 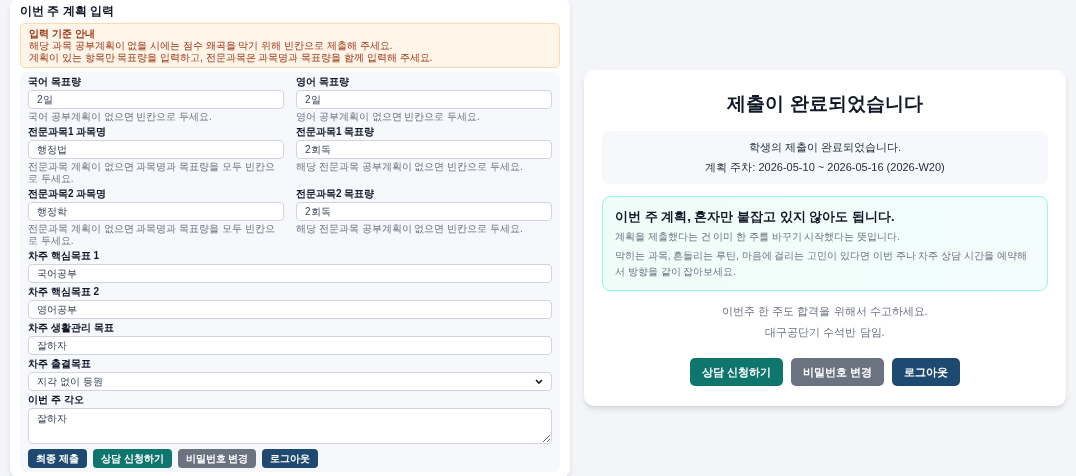 I want to click on encouragement-text: 계획을 제출했다는 건 이미 한 주를 바꾸기 시작했다는 뜻입니다., so click(x=758, y=237).